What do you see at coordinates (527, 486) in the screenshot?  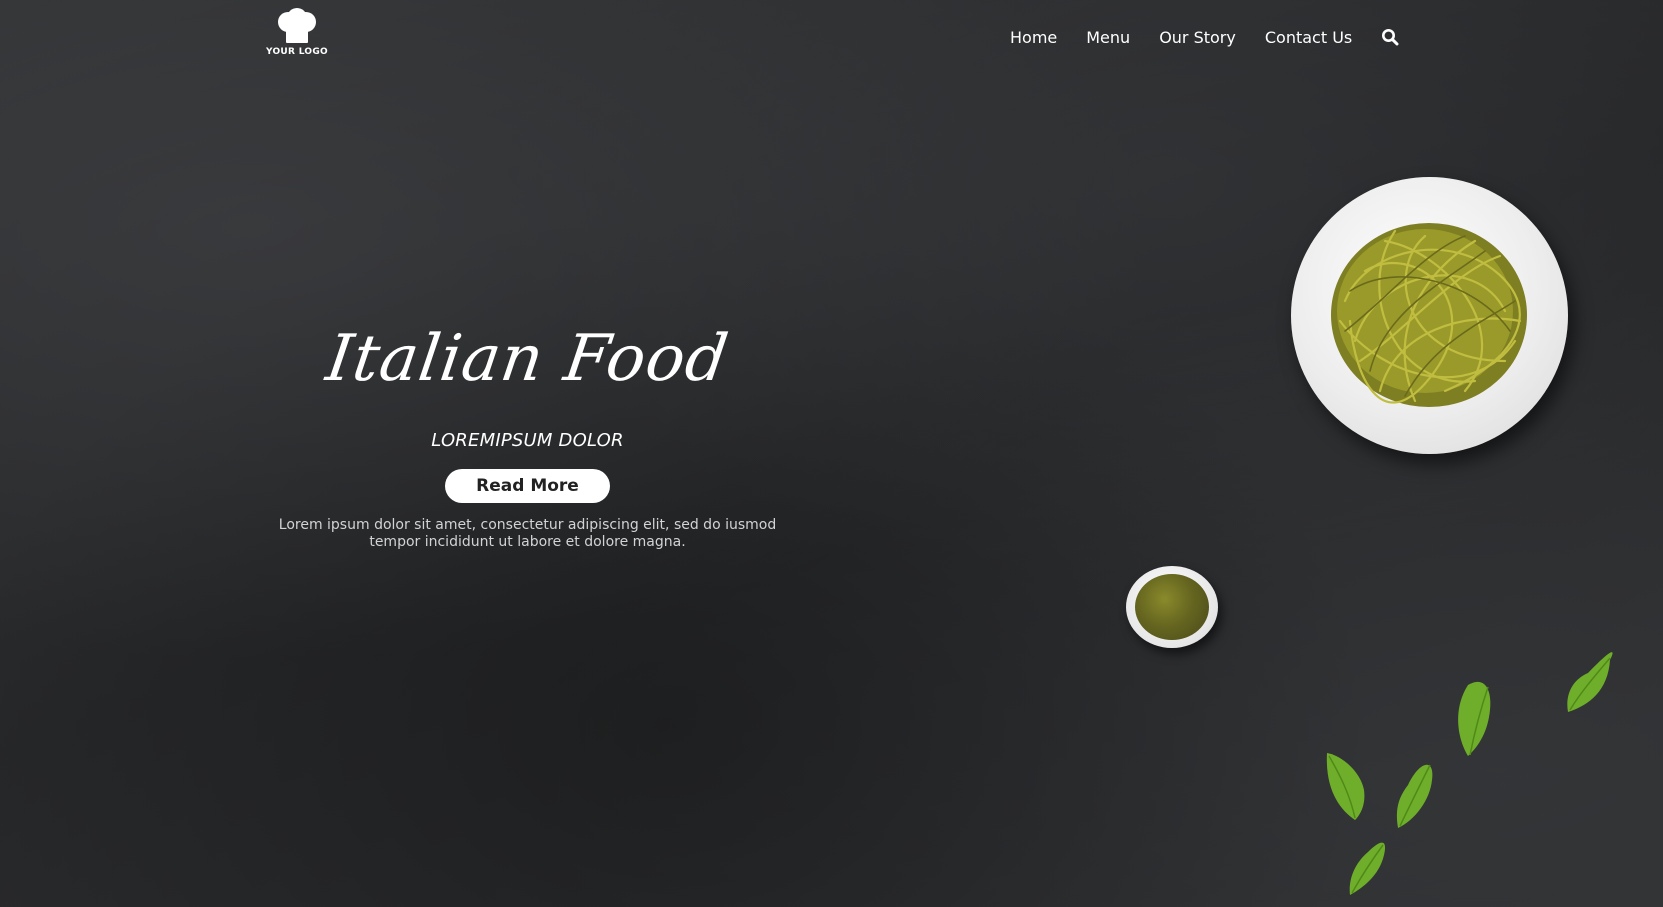 I see `read-more-button: Read More` at bounding box center [527, 486].